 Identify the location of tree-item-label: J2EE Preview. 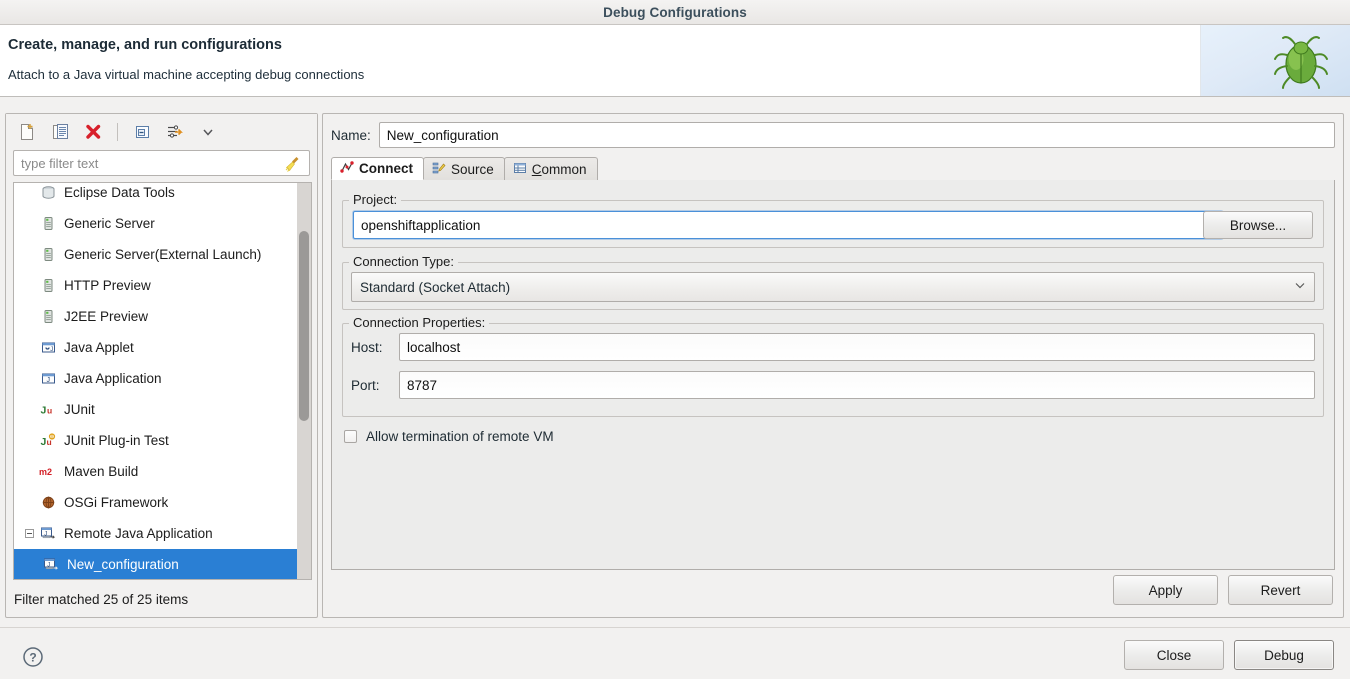
(106, 316).